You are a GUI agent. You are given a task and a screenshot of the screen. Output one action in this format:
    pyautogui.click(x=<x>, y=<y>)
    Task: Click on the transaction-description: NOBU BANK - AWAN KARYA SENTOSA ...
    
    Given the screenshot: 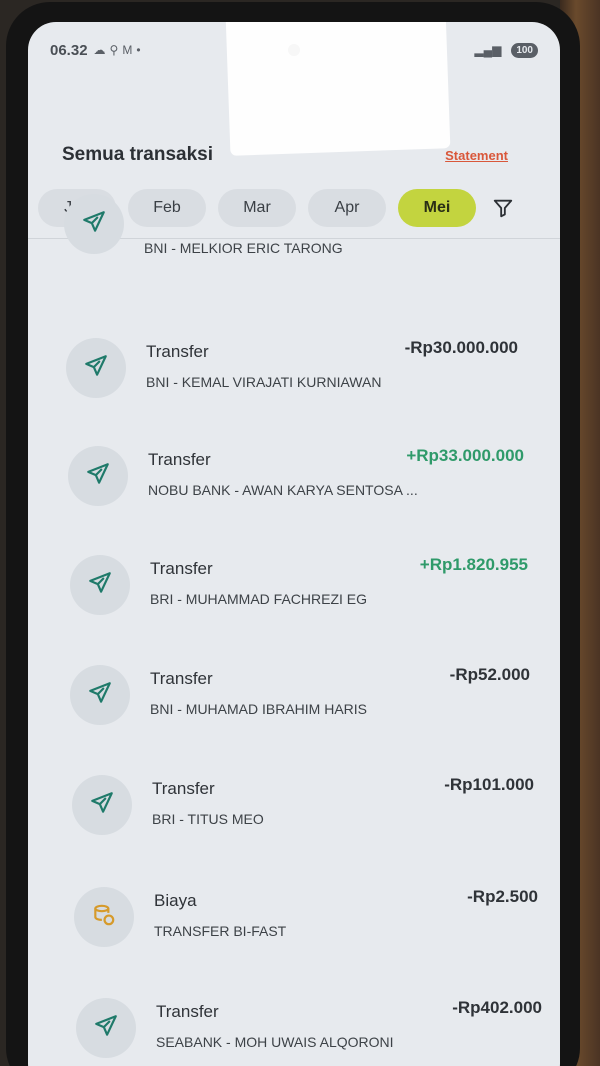 What is the action you would take?
    pyautogui.click(x=283, y=490)
    